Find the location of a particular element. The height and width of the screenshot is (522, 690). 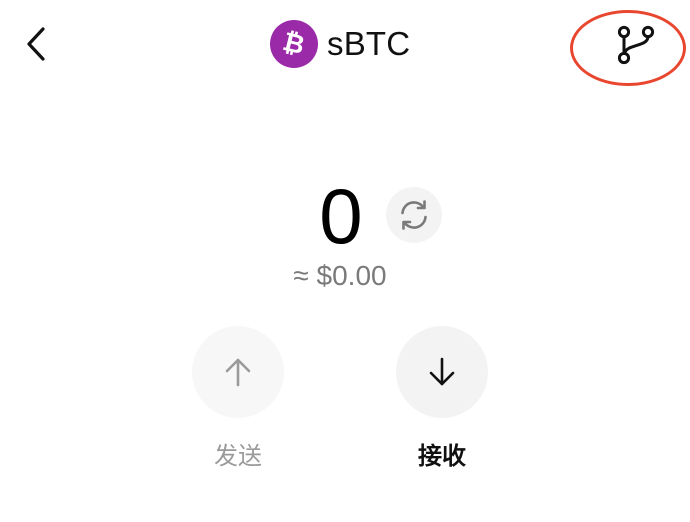

fiat-value: ≈ $0.00 is located at coordinates (340, 275).